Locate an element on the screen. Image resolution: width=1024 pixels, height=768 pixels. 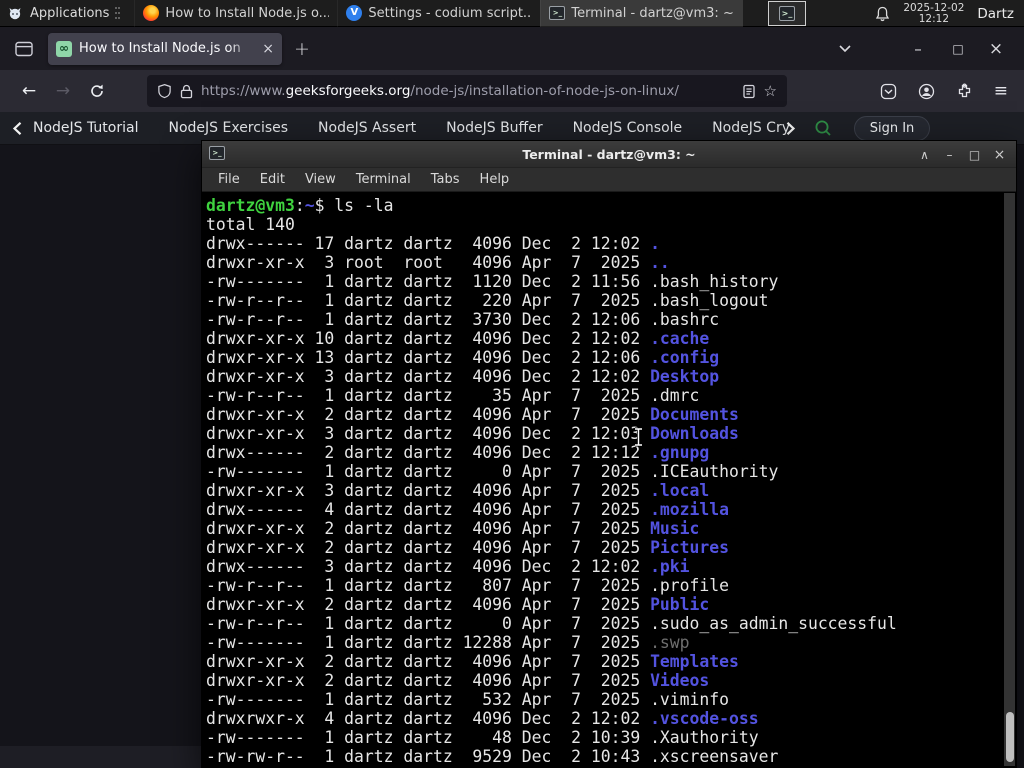
new-tab-button: + is located at coordinates (302, 49).